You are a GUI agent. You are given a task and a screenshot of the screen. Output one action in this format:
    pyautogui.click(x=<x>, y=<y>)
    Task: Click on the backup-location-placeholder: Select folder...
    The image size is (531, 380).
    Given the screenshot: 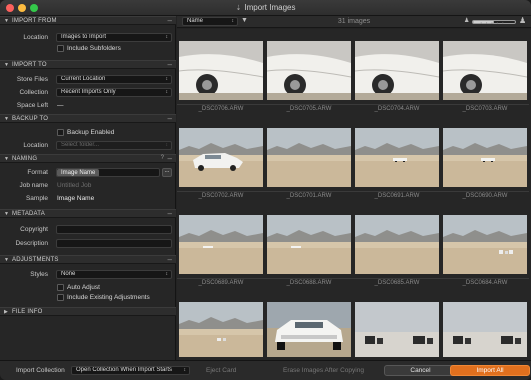 What is the action you would take?
    pyautogui.click(x=80, y=145)
    